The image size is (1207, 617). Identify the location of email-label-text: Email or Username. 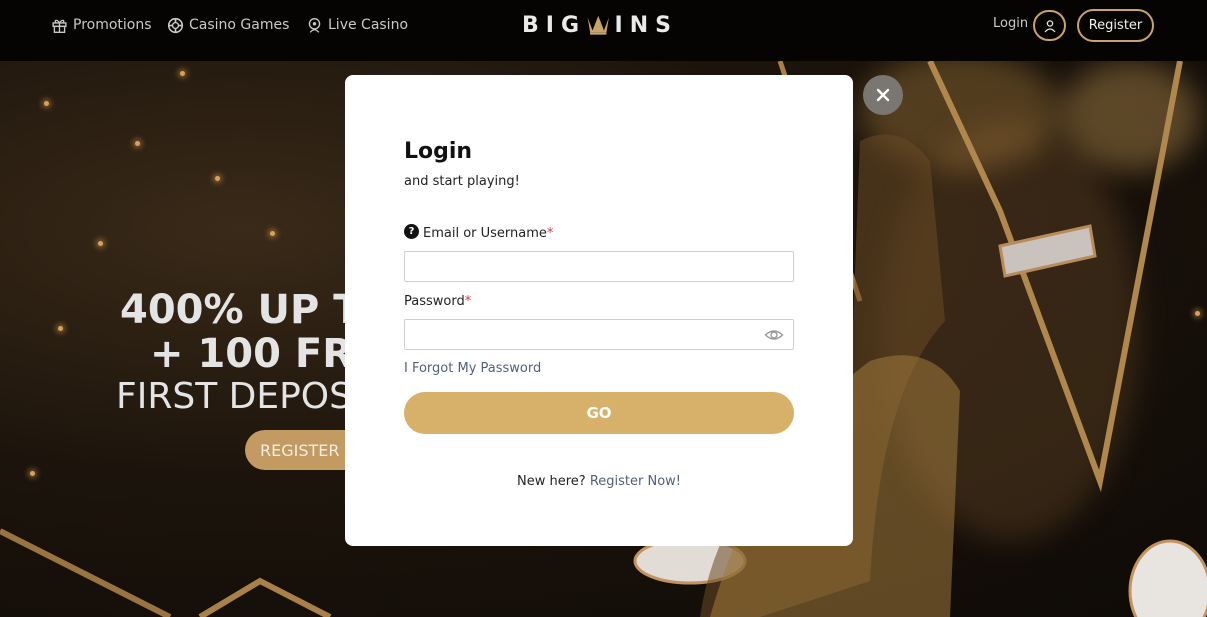
(485, 233).